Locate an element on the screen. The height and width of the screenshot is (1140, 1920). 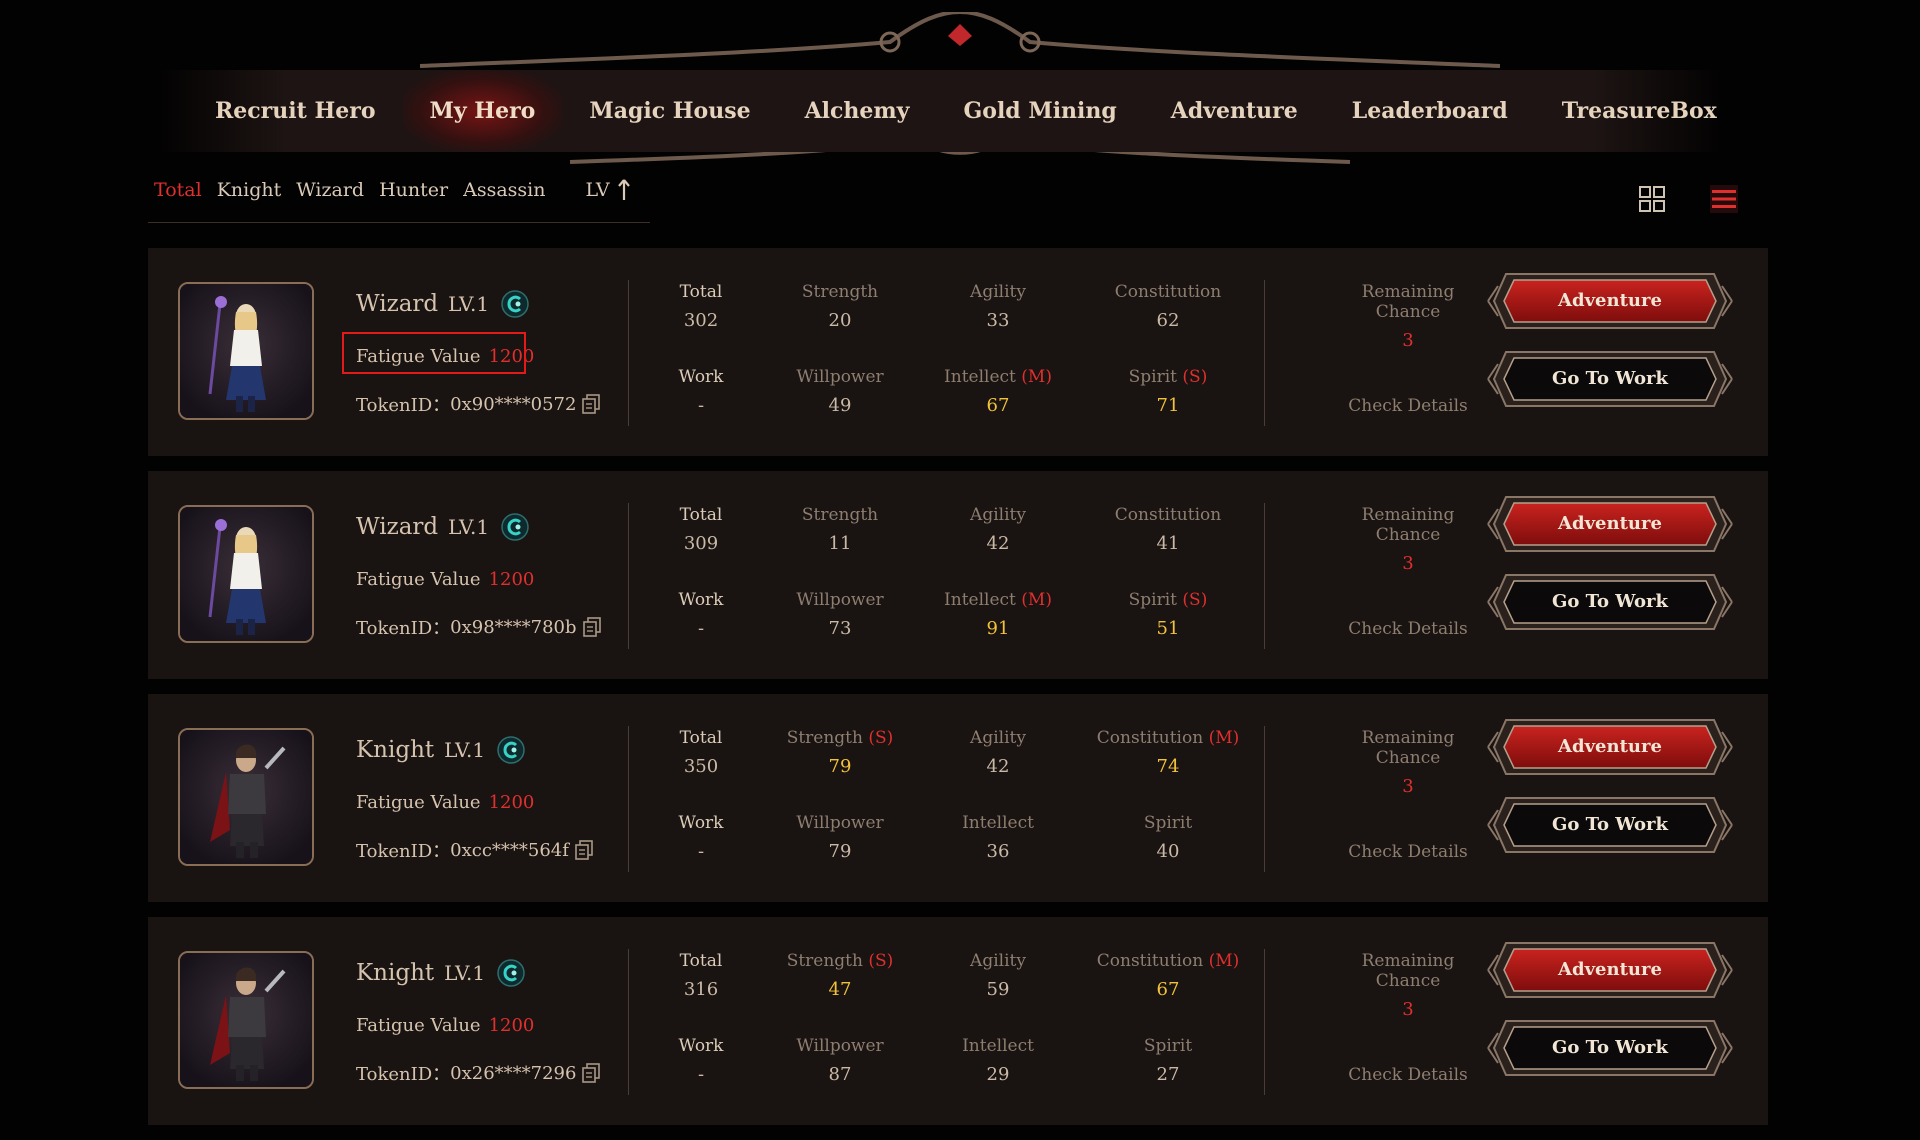
nav-item-adventure: Adventure is located at coordinates (1234, 111).